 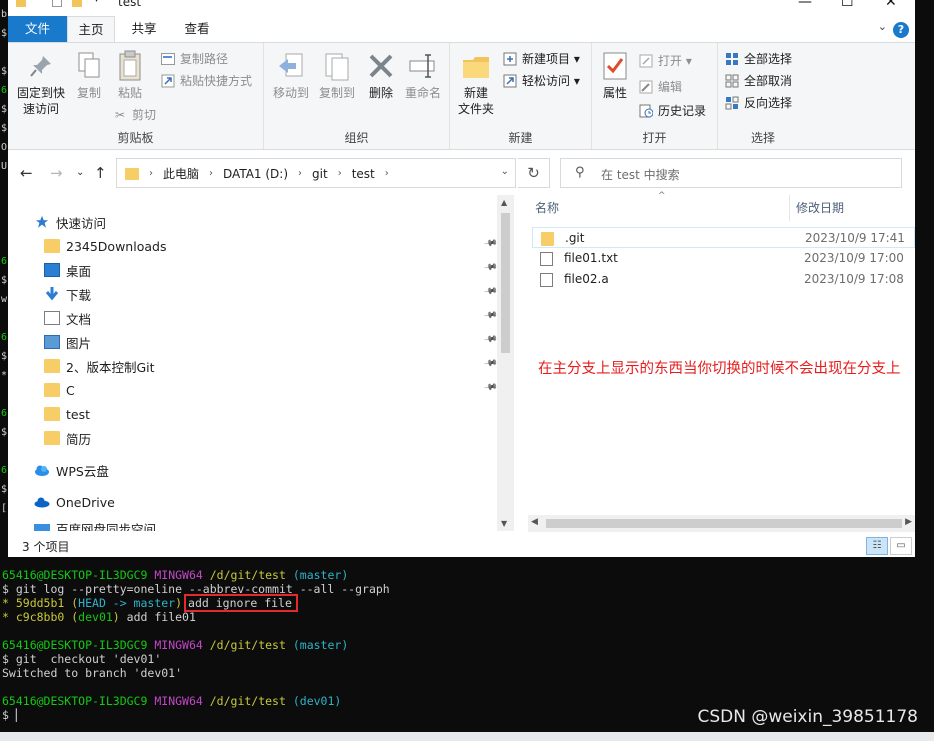 I want to click on tab-view: 查看, so click(x=197, y=29).